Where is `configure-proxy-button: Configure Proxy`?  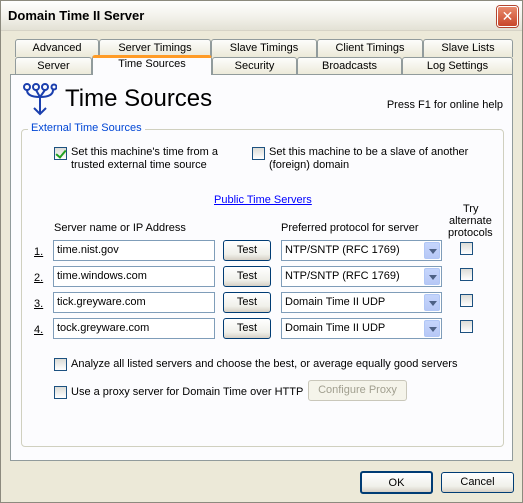
configure-proxy-button: Configure Proxy is located at coordinates (357, 390).